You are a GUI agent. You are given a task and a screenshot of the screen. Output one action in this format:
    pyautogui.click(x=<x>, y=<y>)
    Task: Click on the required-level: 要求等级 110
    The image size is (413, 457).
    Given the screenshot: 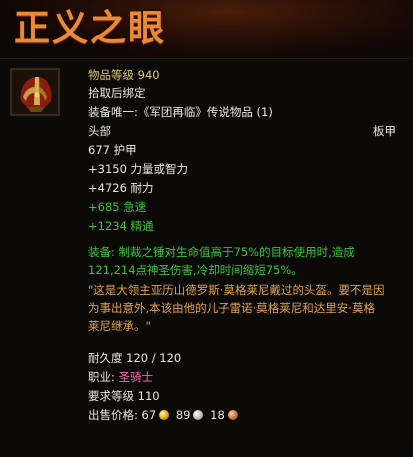 What is the action you would take?
    pyautogui.click(x=124, y=396)
    